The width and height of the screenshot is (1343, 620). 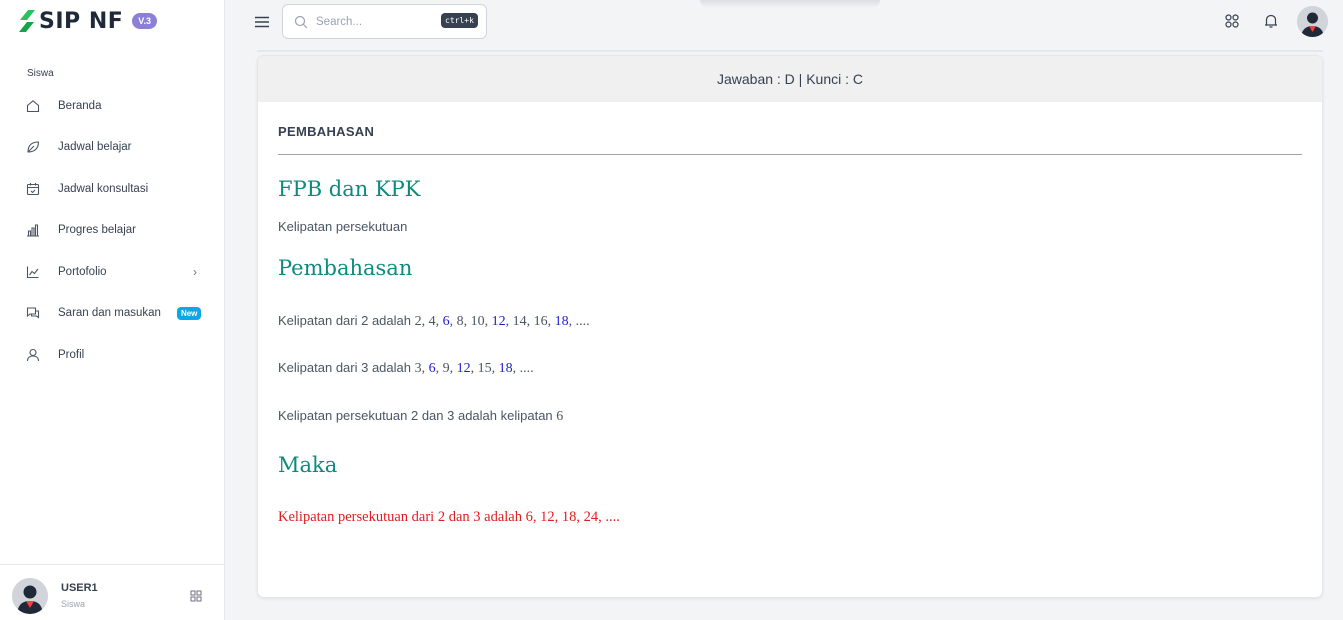 What do you see at coordinates (103, 188) in the screenshot?
I see `sidebar-item-label: Jadwal konsultasi` at bounding box center [103, 188].